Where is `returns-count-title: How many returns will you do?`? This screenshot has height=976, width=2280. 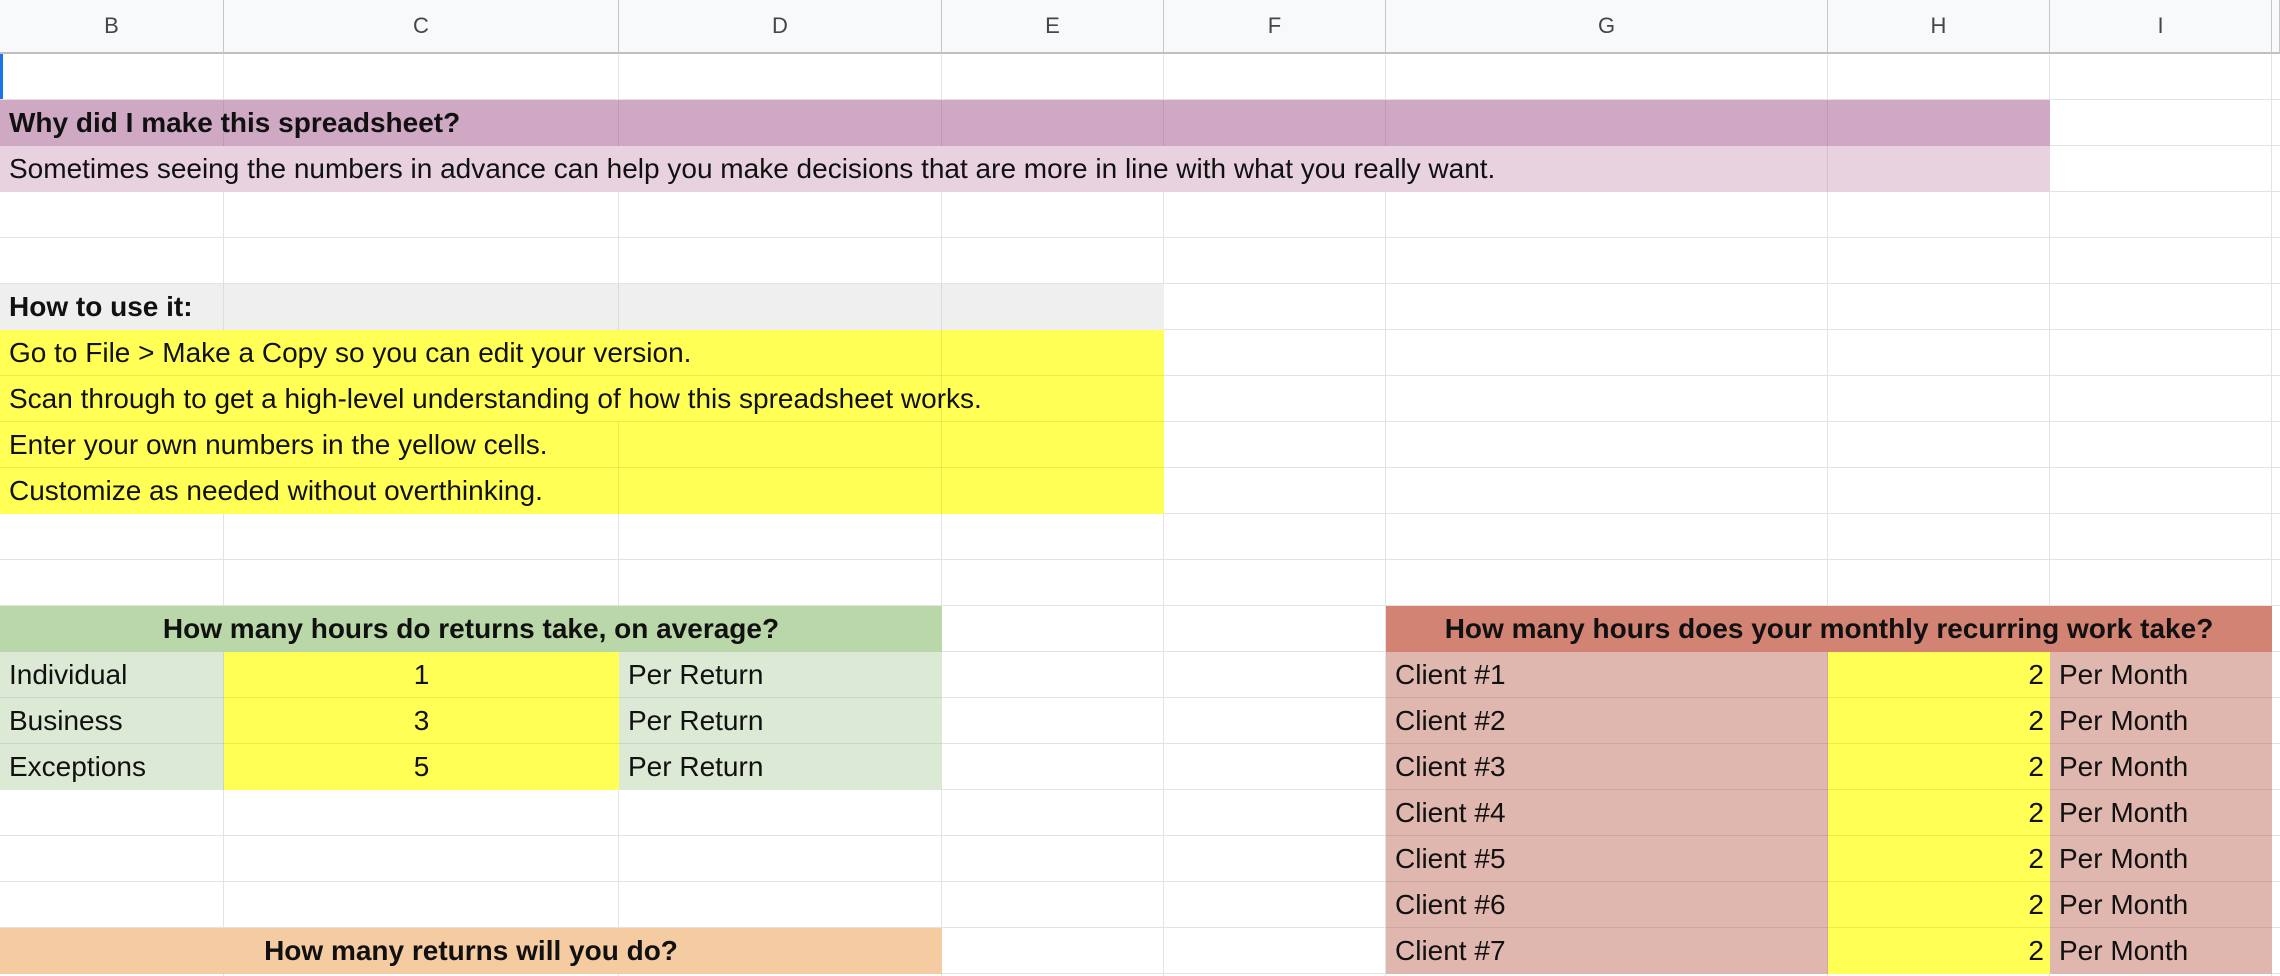 returns-count-title: How many returns will you do? is located at coordinates (471, 951).